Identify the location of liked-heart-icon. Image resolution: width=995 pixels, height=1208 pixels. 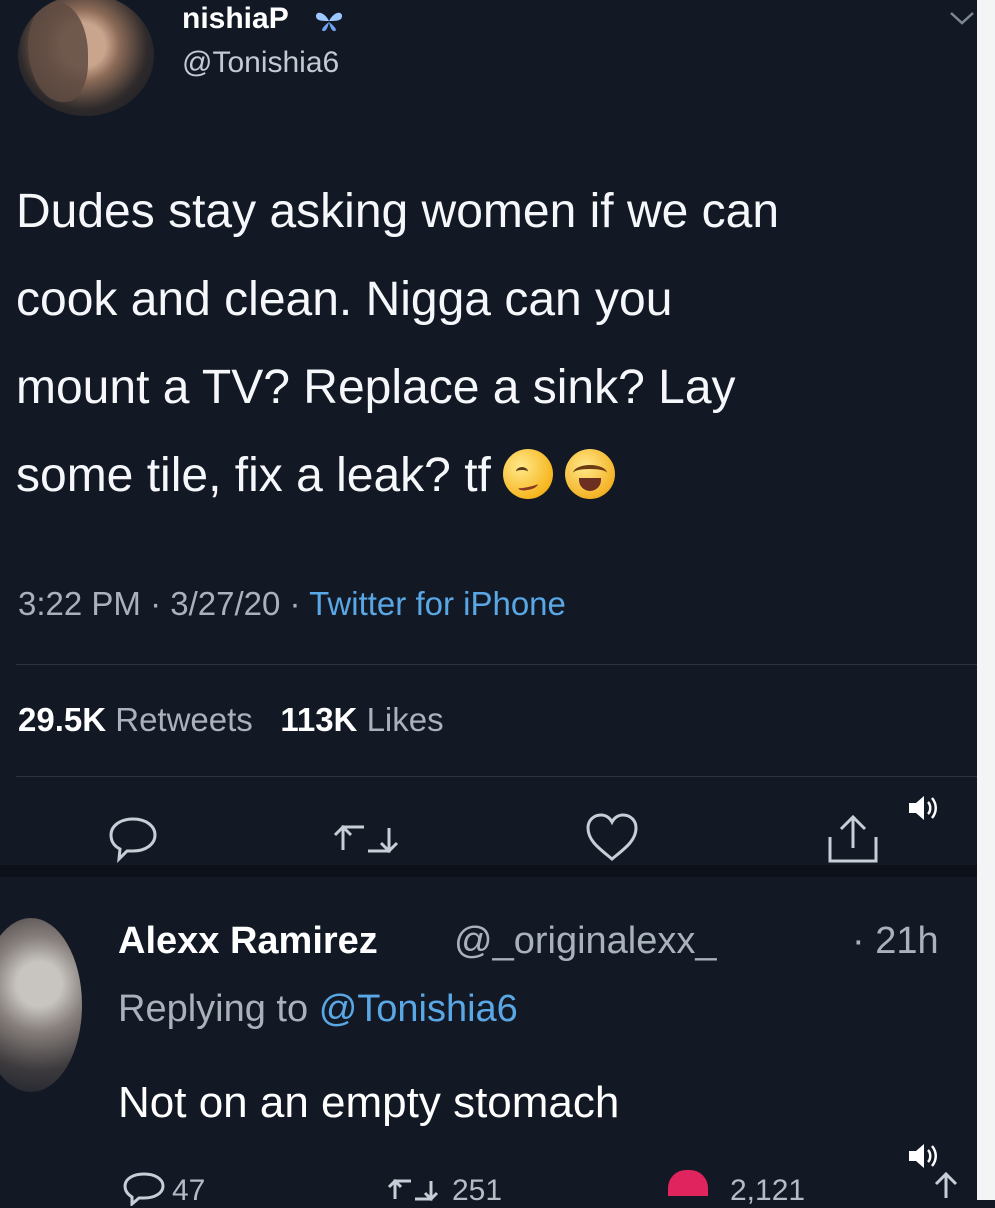
(688, 1183).